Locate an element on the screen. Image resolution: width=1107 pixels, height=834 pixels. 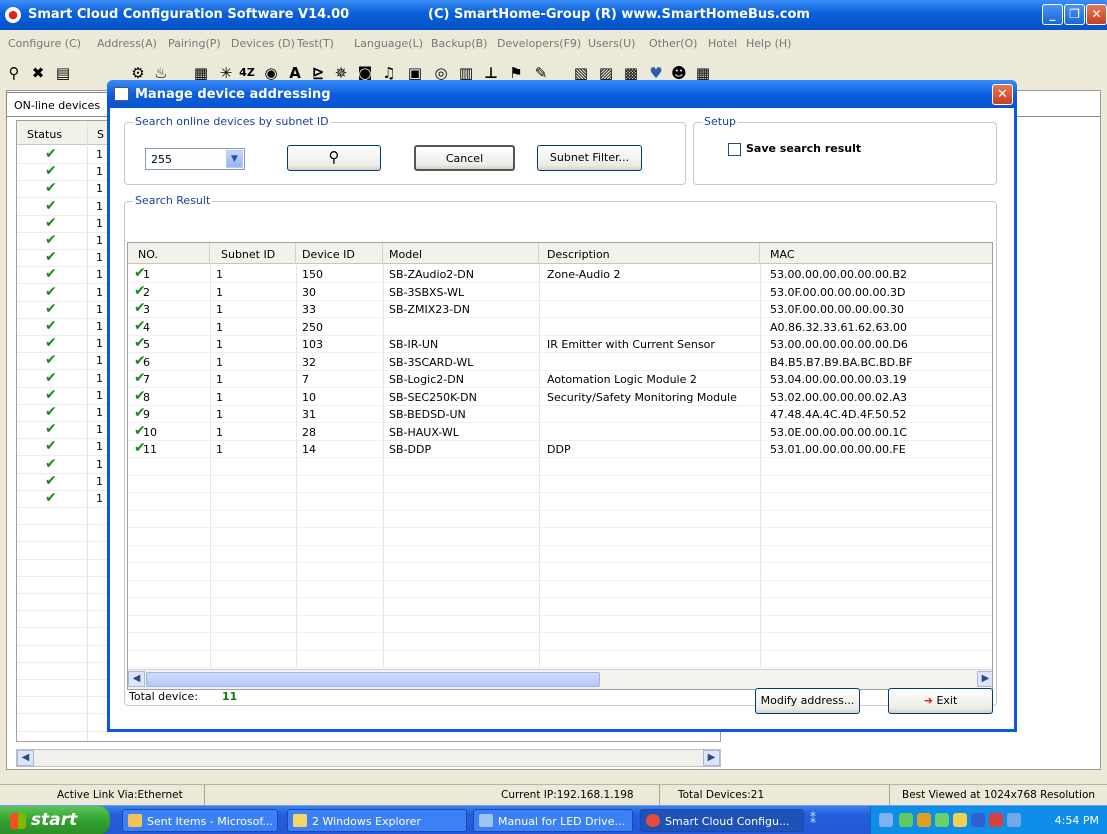
menu-users: Users(U) is located at coordinates (611, 43).